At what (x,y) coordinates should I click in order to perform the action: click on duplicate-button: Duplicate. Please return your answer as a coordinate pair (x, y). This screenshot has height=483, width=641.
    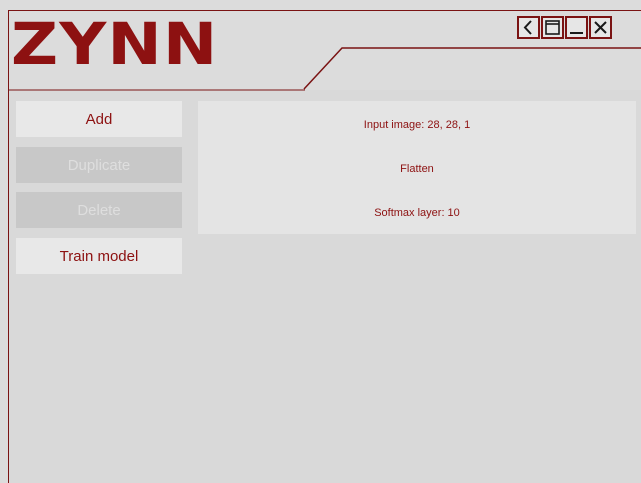
    Looking at the image, I should click on (99, 165).